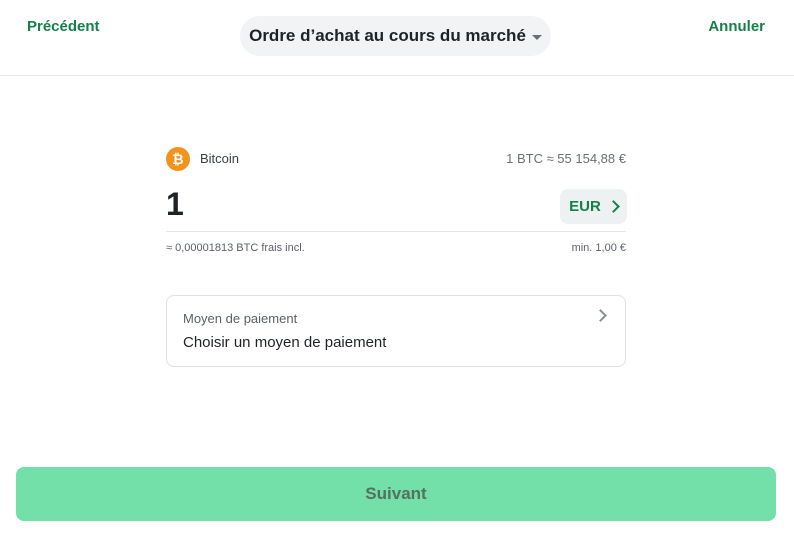  Describe the element at coordinates (736, 26) in the screenshot. I see `cancel-button: Annuler` at that location.